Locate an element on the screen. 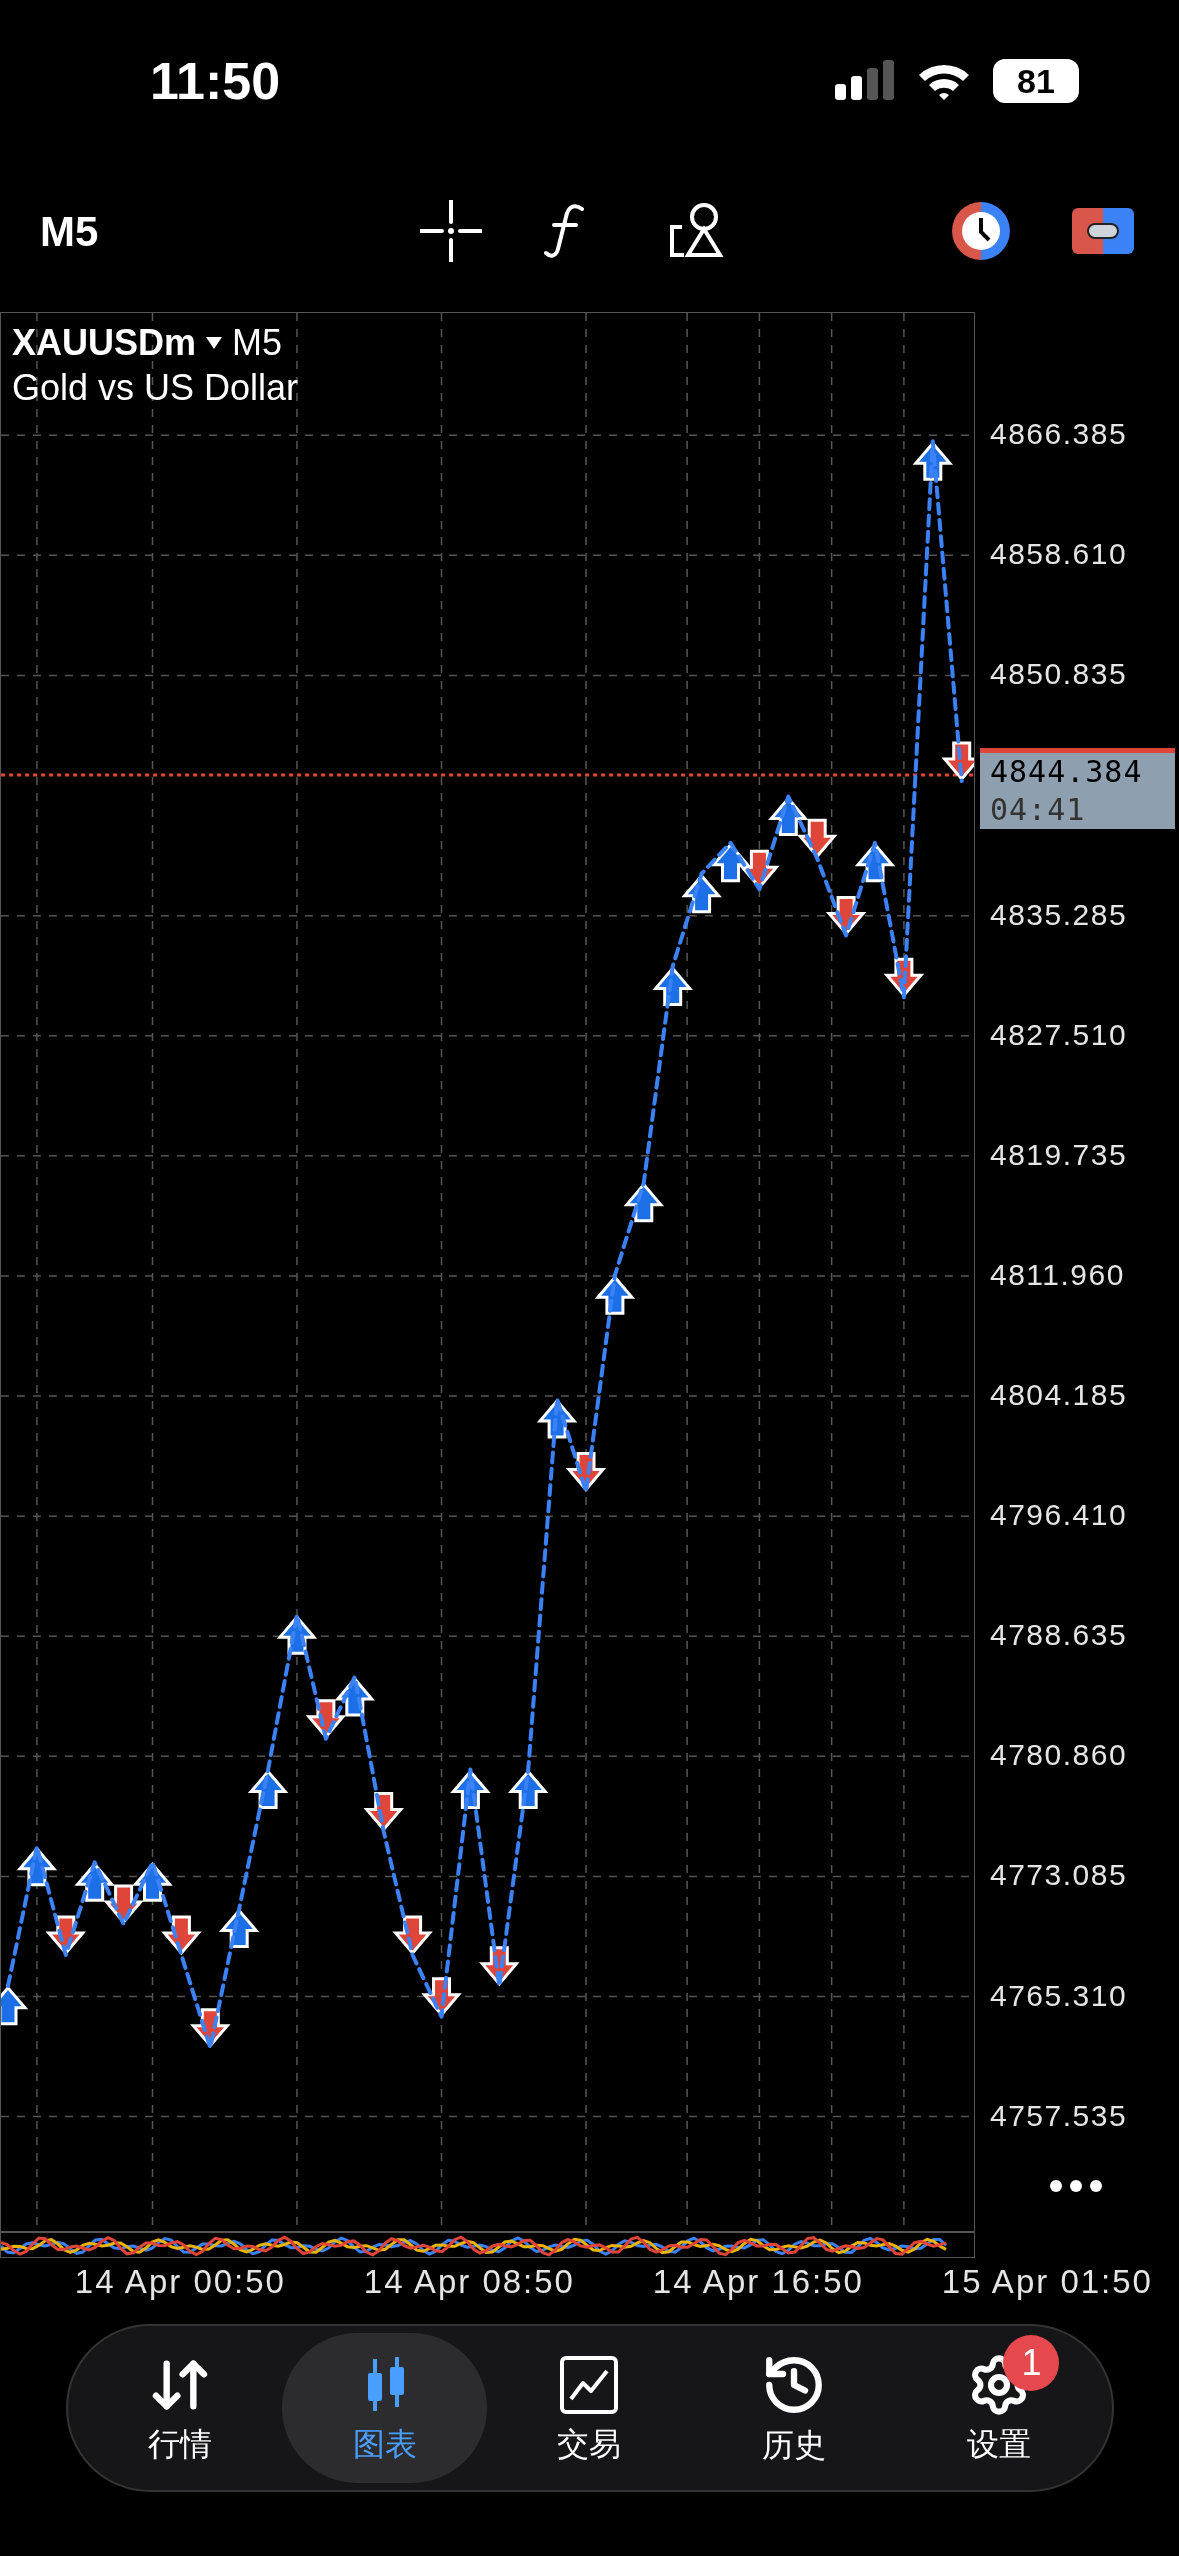  price-axis-label: 4796.410 is located at coordinates (1059, 1515).